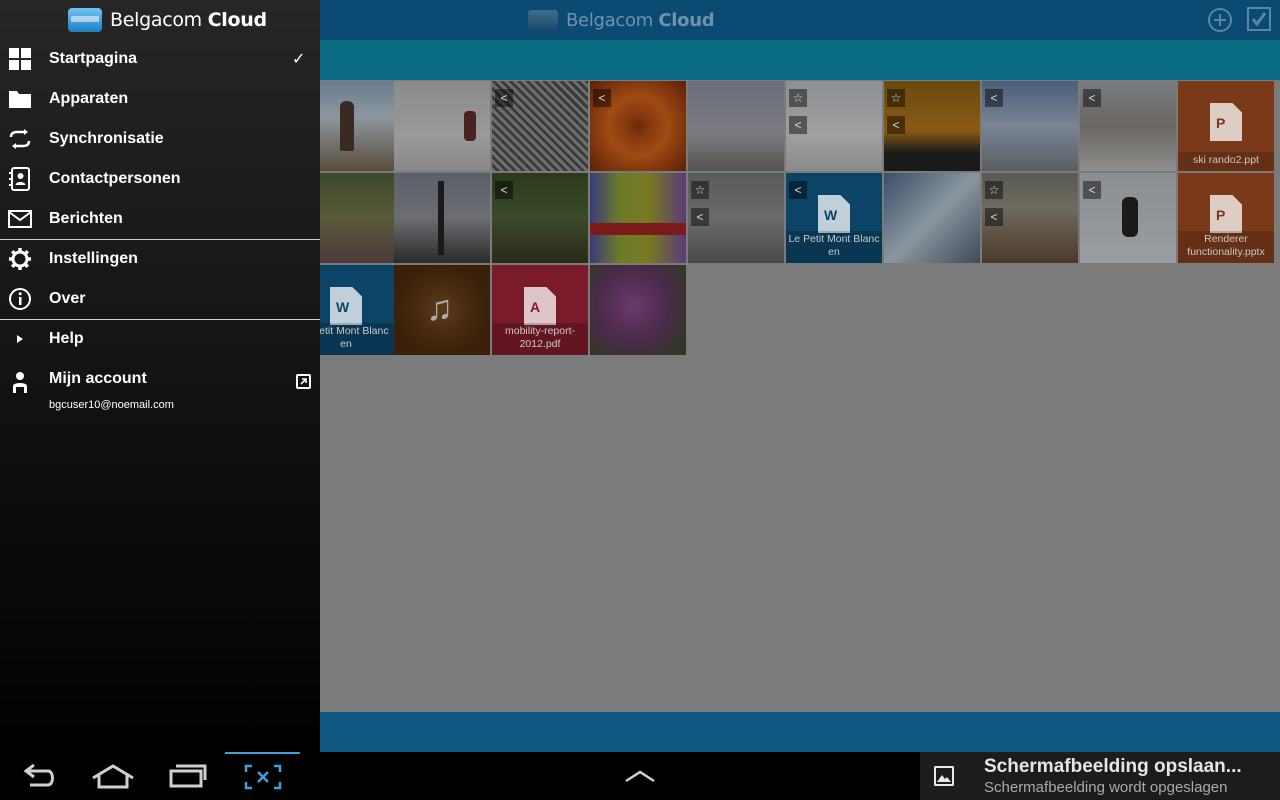 The height and width of the screenshot is (800, 1280). Describe the element at coordinates (89, 98) in the screenshot. I see `menu-item-label: Apparaten` at that location.